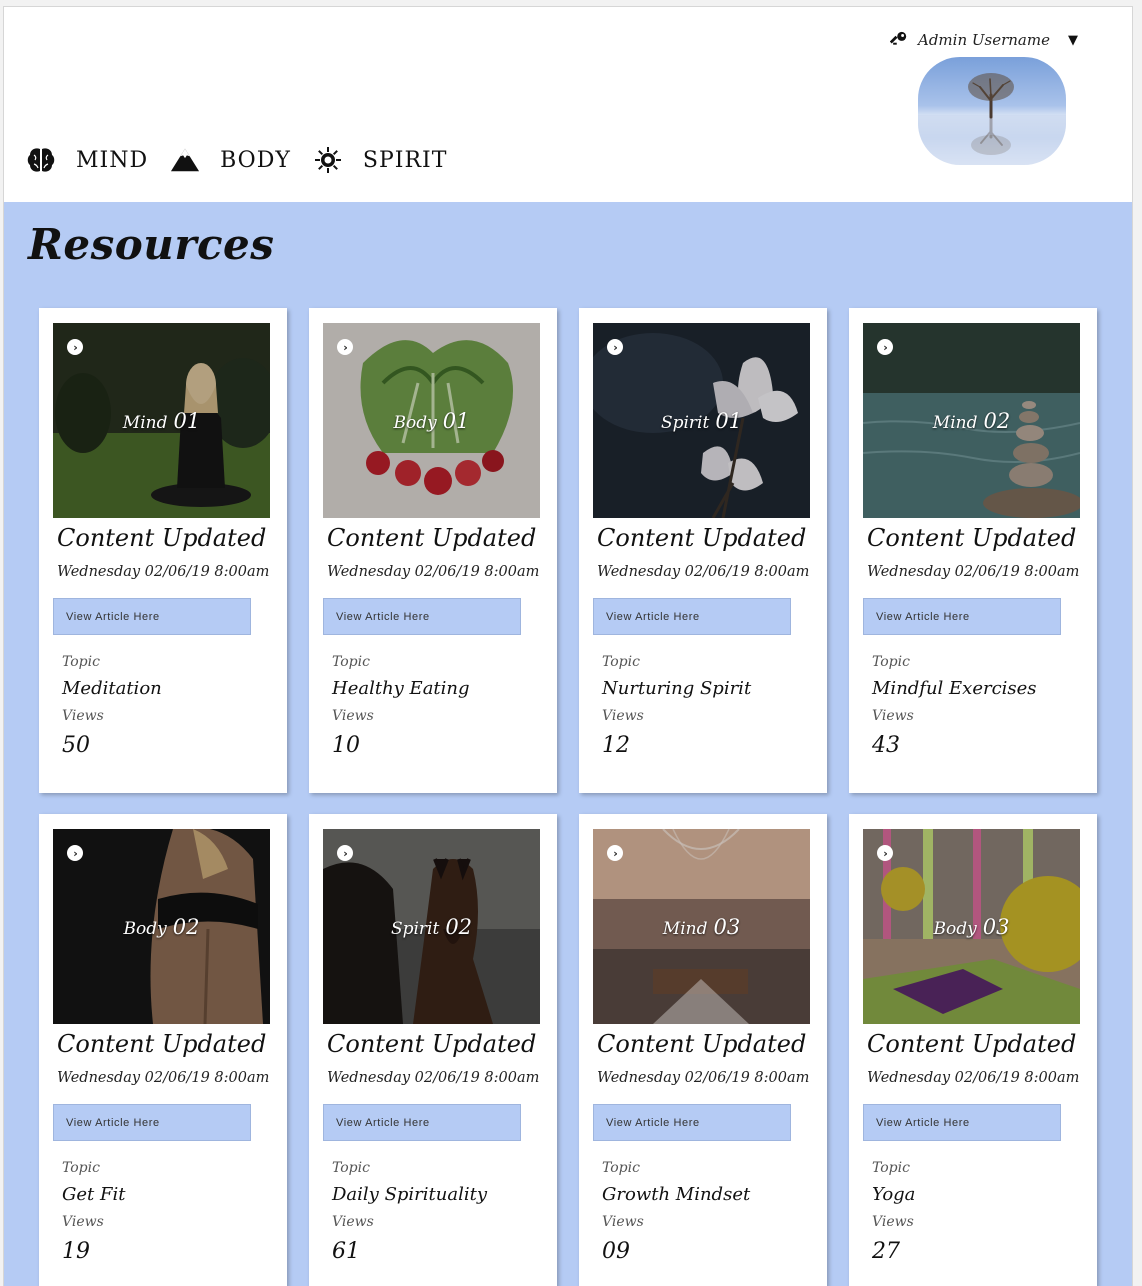 The height and width of the screenshot is (1286, 1142). What do you see at coordinates (431, 926) in the screenshot?
I see `horses-photo: › Spirit 02` at bounding box center [431, 926].